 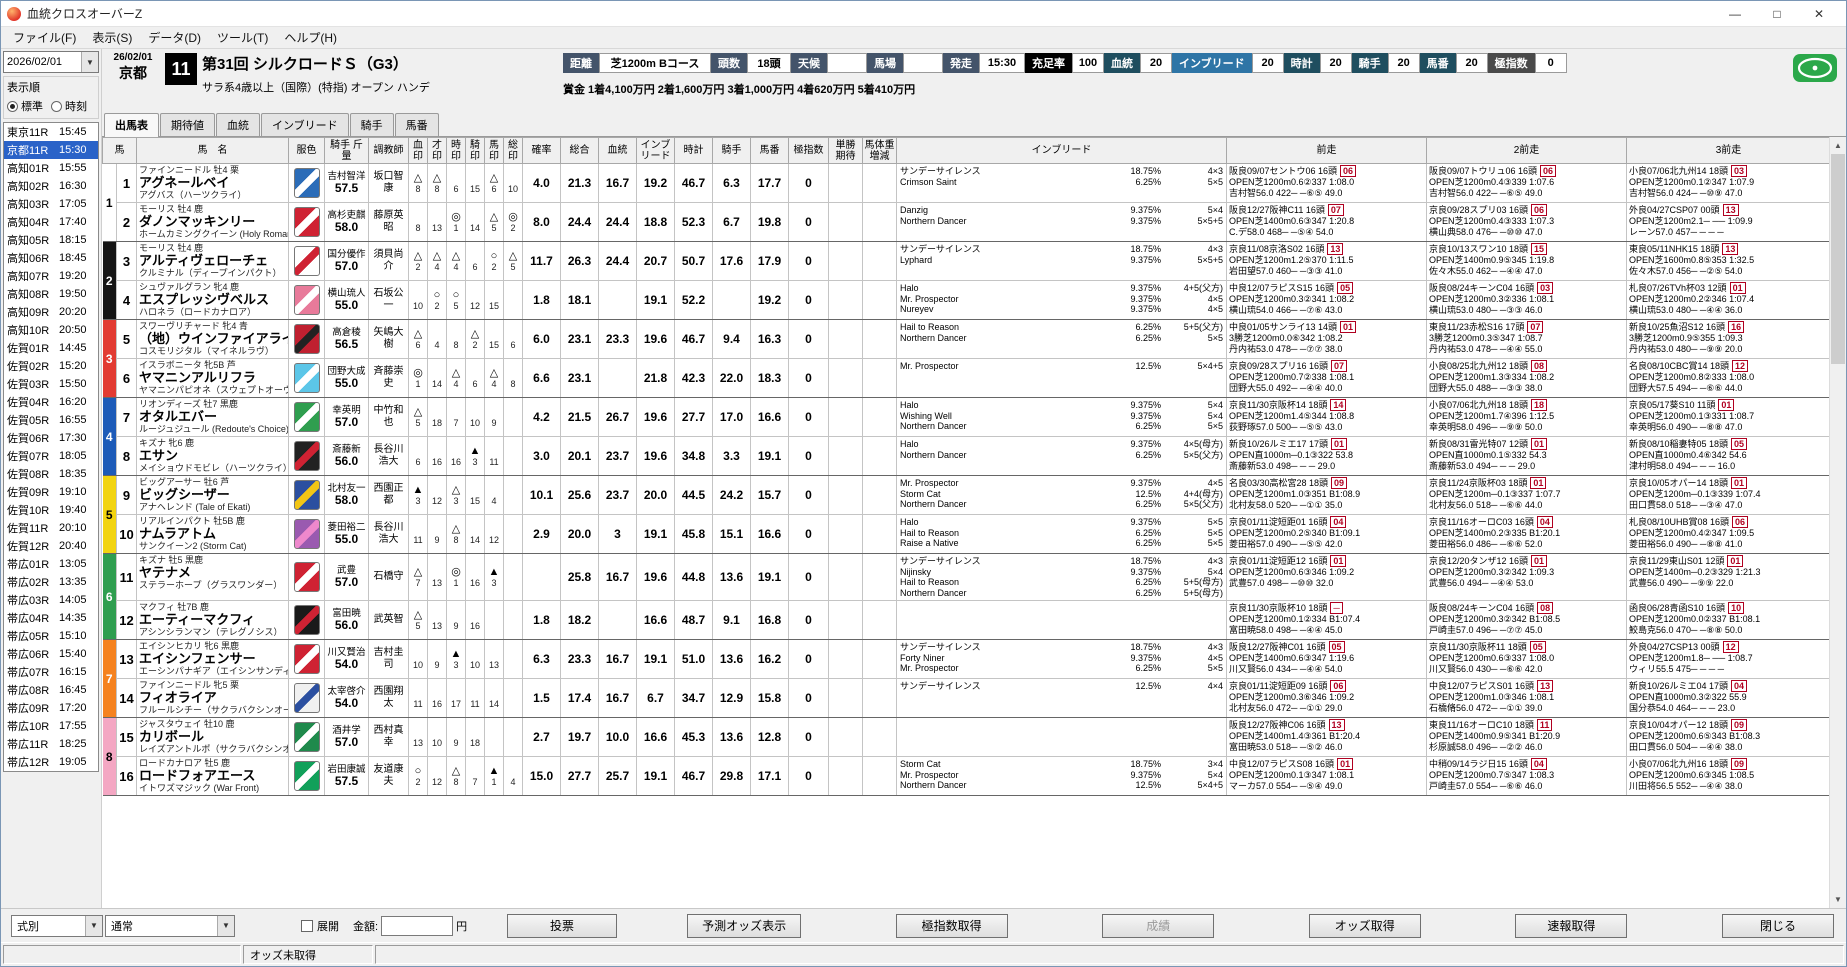 What do you see at coordinates (951, 925) in the screenshot?
I see `kyokushisu-get-button: 極指数取得` at bounding box center [951, 925].